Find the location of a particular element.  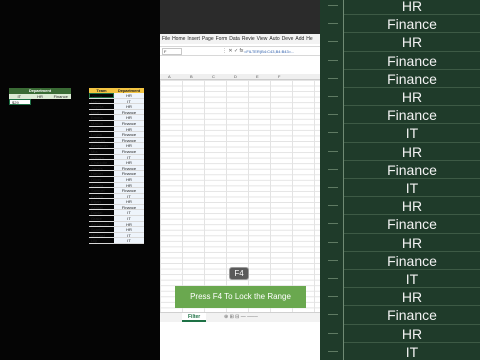

sheet-tab-filter: Filter is located at coordinates (194, 317).